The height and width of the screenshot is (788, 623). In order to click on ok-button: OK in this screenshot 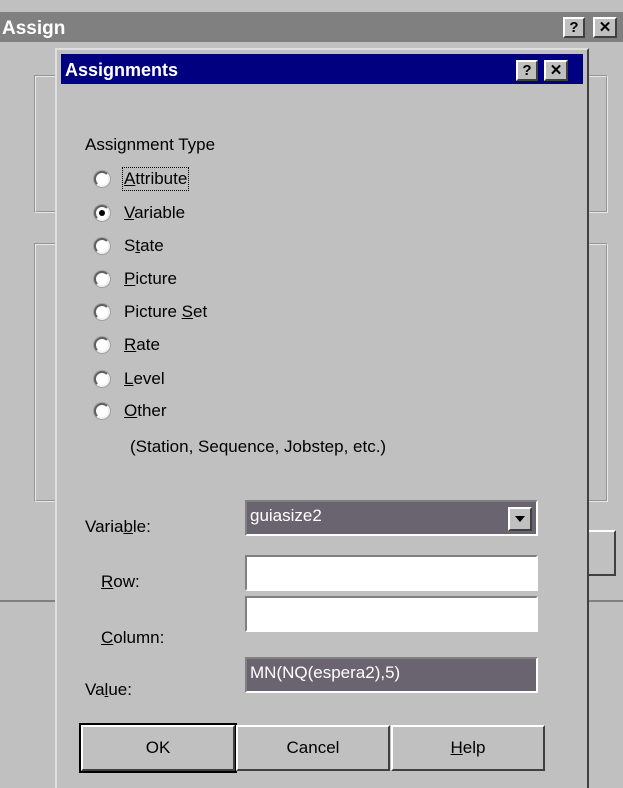, I will do `click(158, 748)`.